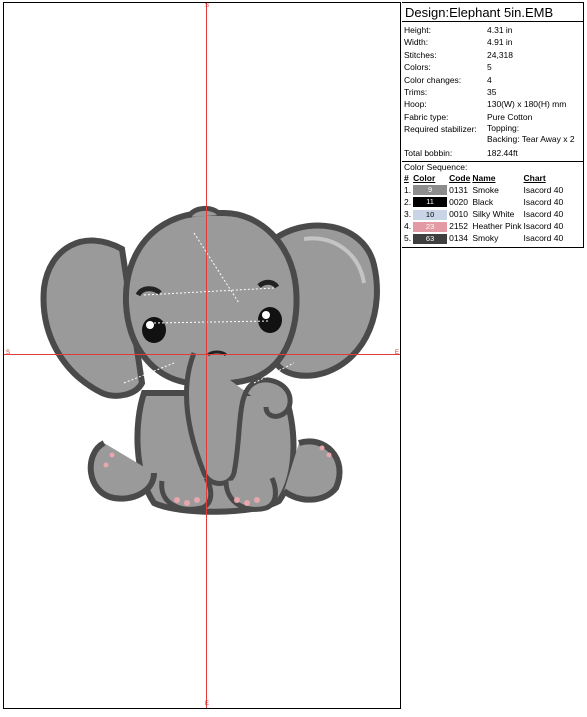 This screenshot has height=717, width=587. I want to click on property-row-color-changes: Color changes: 4, so click(493, 80).